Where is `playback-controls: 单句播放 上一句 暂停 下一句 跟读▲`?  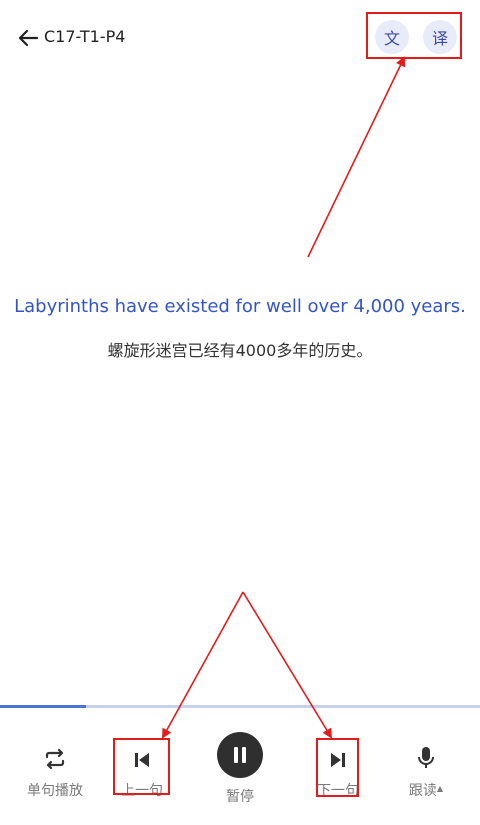
playback-controls: 单句播放 上一句 暂停 下一句 跟读▲ is located at coordinates (240, 766).